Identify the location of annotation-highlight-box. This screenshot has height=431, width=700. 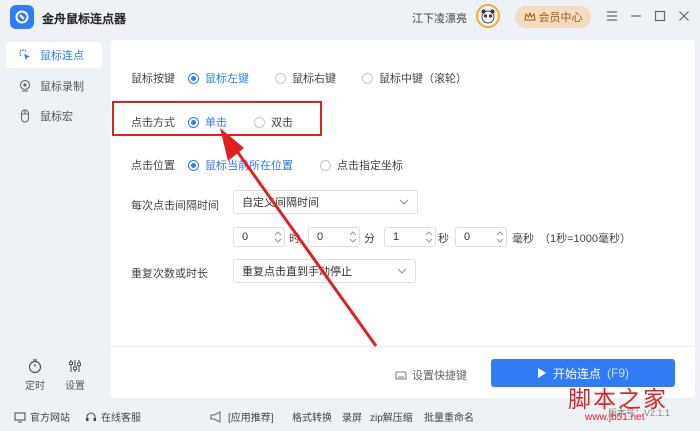
(217, 118).